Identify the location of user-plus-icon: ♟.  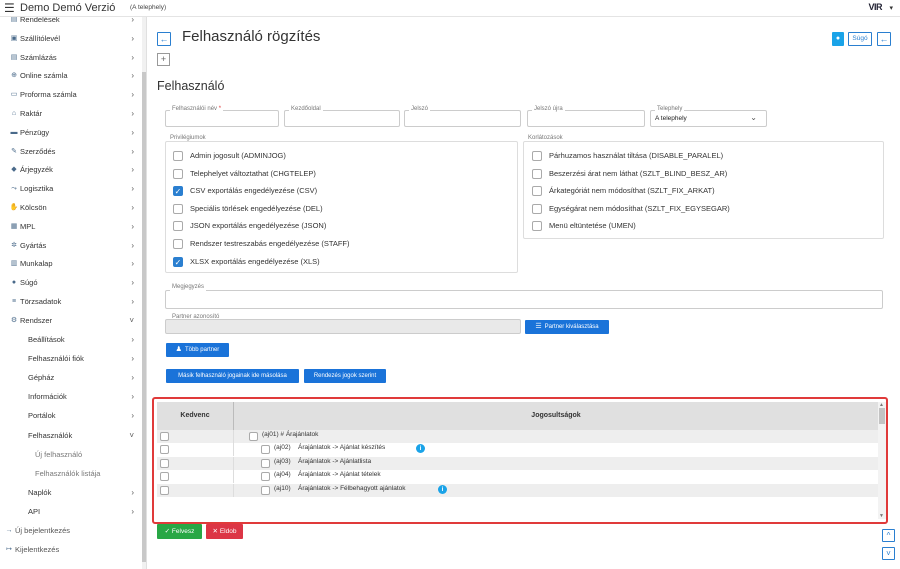
(178, 349).